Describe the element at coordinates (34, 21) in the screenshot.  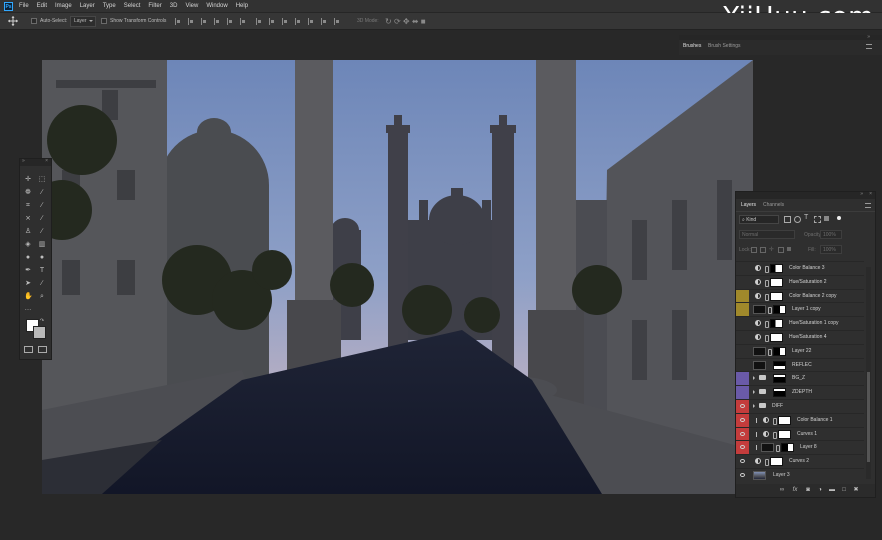
I see `auto-select-checkbox` at that location.